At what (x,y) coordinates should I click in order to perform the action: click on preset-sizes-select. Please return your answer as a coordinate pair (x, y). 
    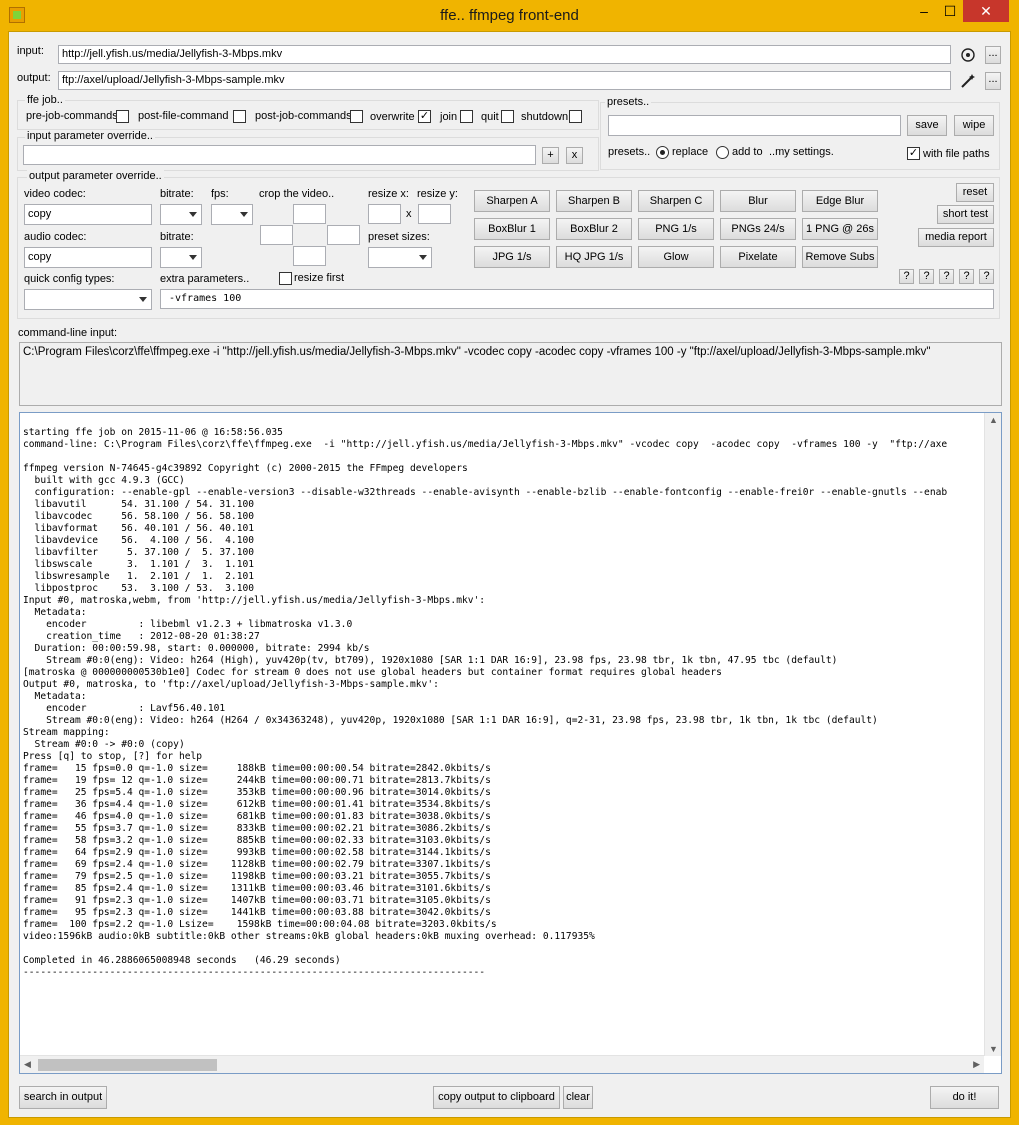
    Looking at the image, I should click on (400, 257).